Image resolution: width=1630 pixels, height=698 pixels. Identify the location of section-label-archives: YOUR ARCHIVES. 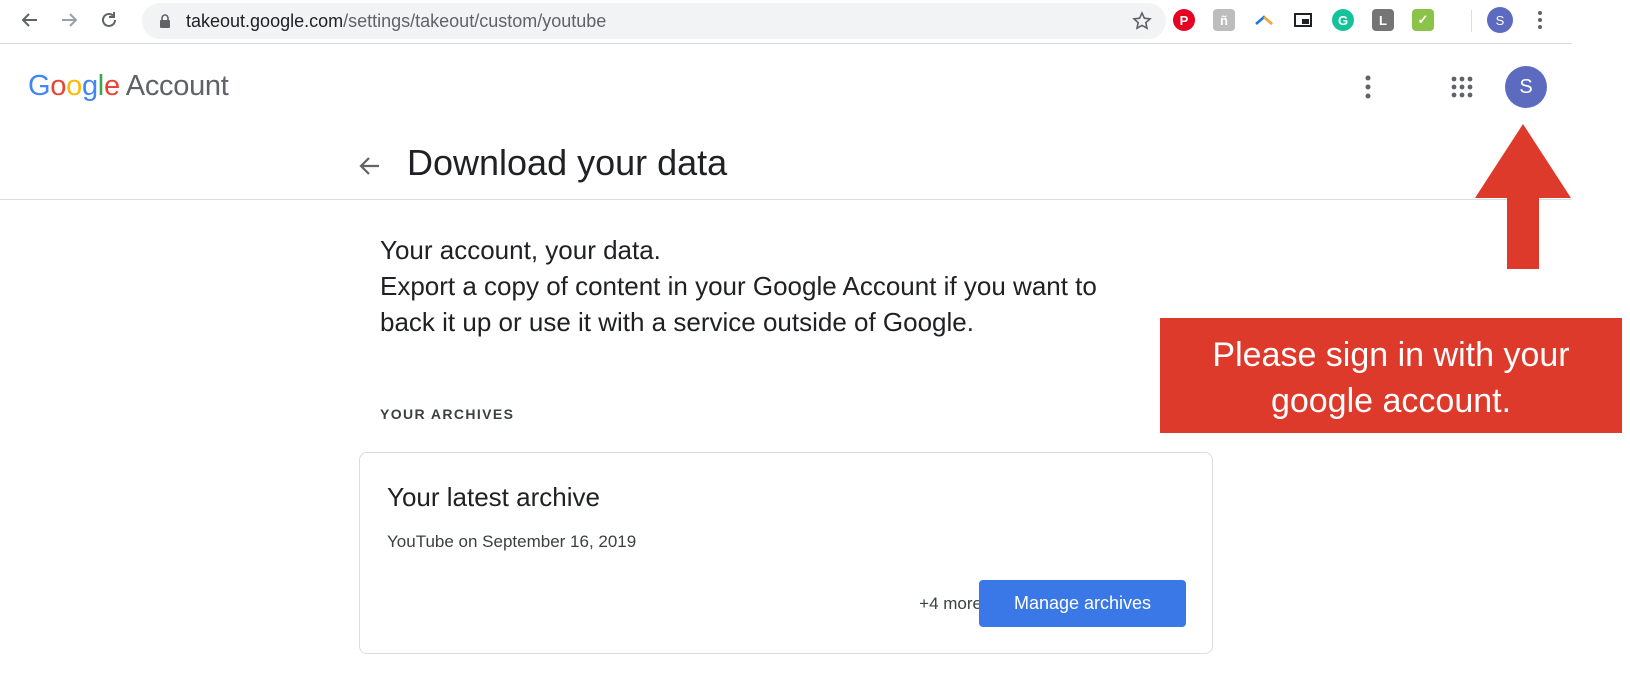
(447, 414).